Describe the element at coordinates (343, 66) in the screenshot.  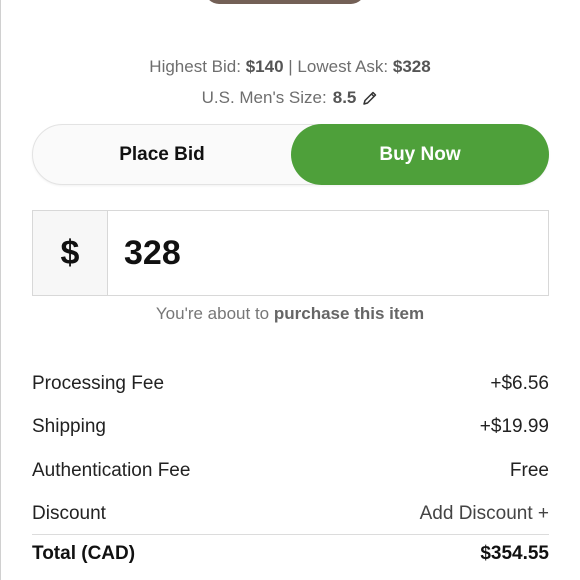
I see `lowest-ask-label: Lowest Ask:` at that location.